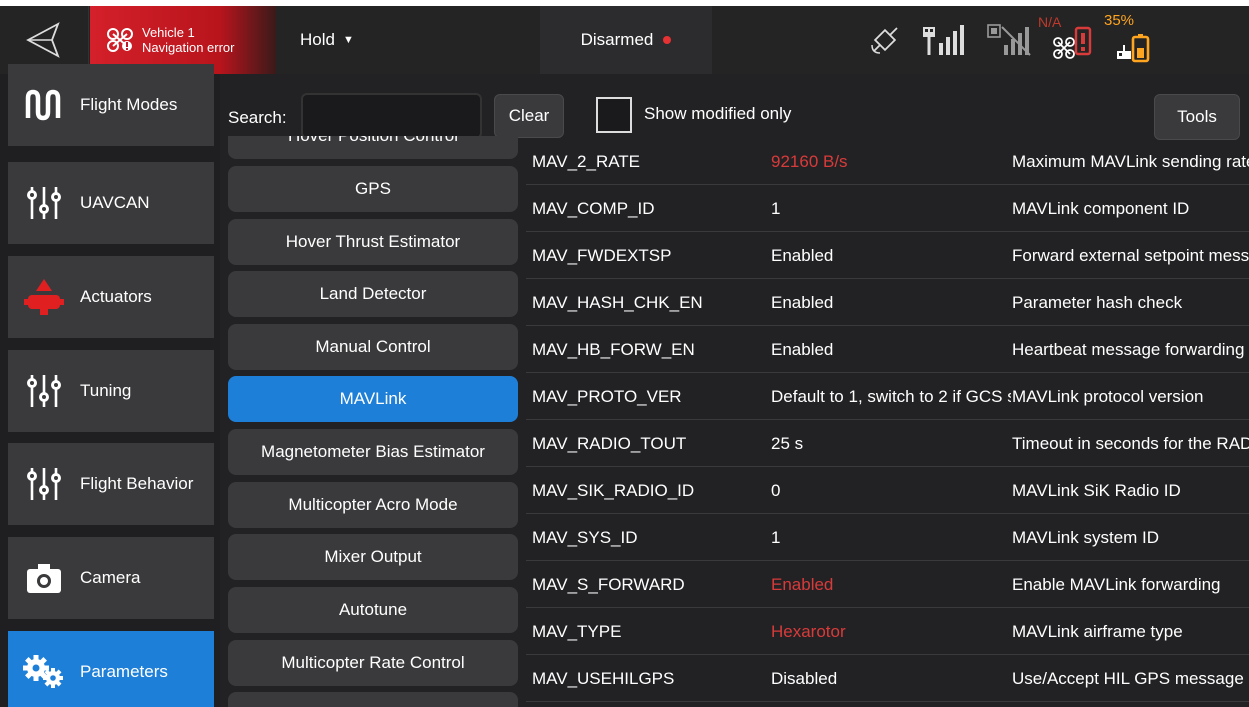 The width and height of the screenshot is (1249, 707). I want to click on group-next-partial, so click(373, 699).